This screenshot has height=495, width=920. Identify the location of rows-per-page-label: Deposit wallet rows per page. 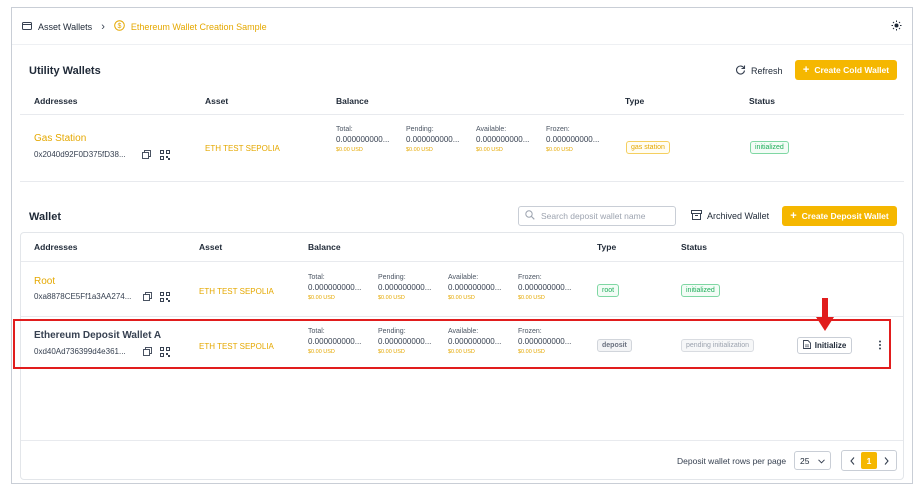
(732, 461).